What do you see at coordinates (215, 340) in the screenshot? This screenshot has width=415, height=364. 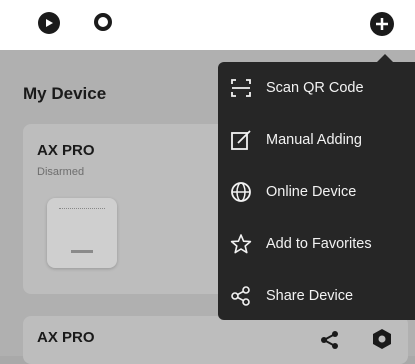 I see `device-card: AX PRO` at bounding box center [215, 340].